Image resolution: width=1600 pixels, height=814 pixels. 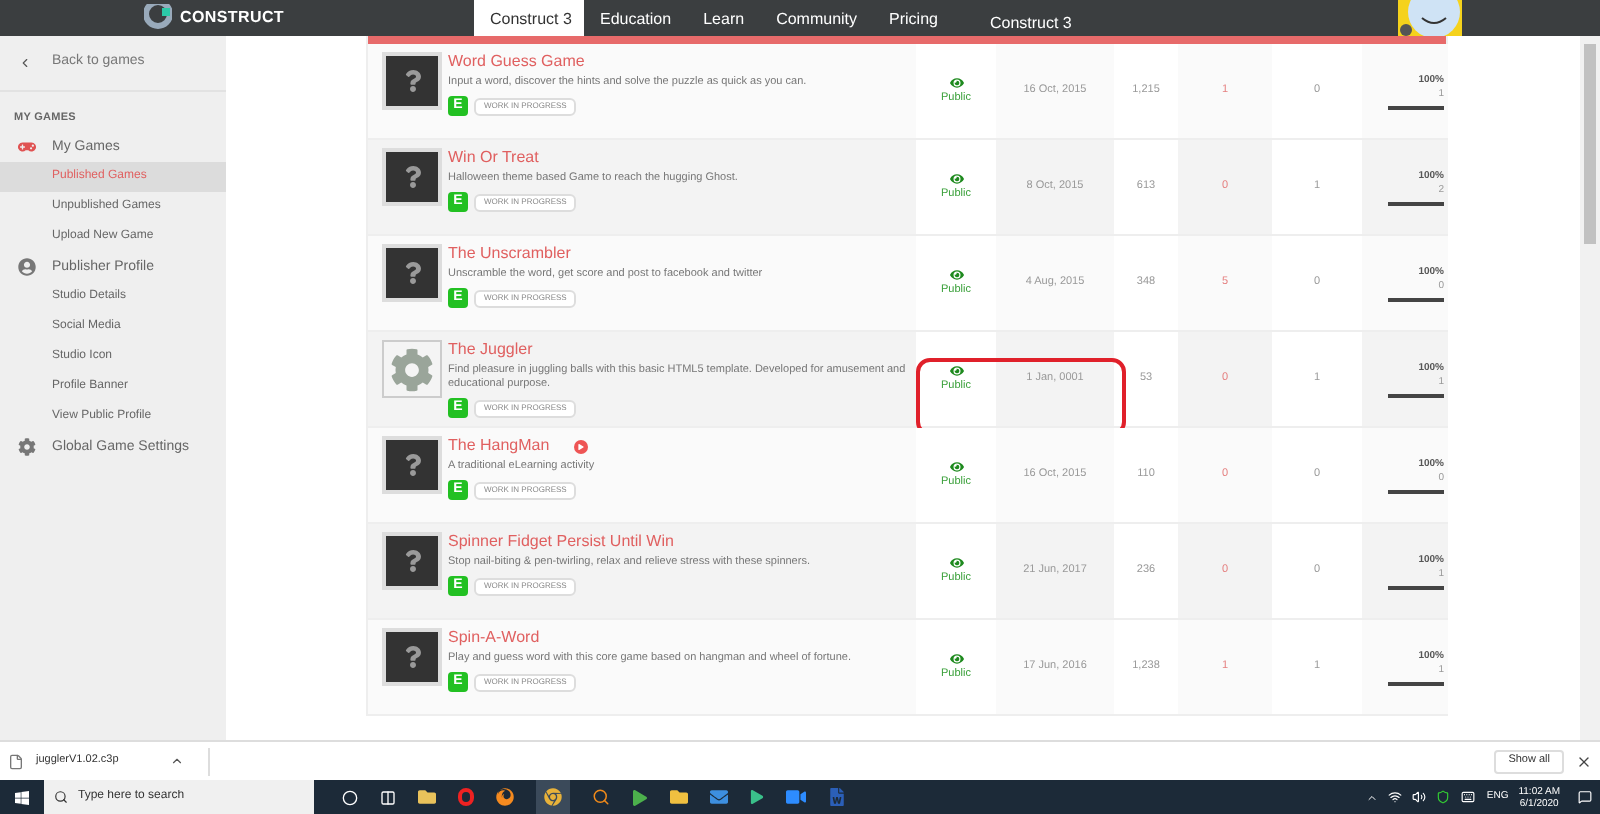 I want to click on nav-tab: Community, so click(x=817, y=18).